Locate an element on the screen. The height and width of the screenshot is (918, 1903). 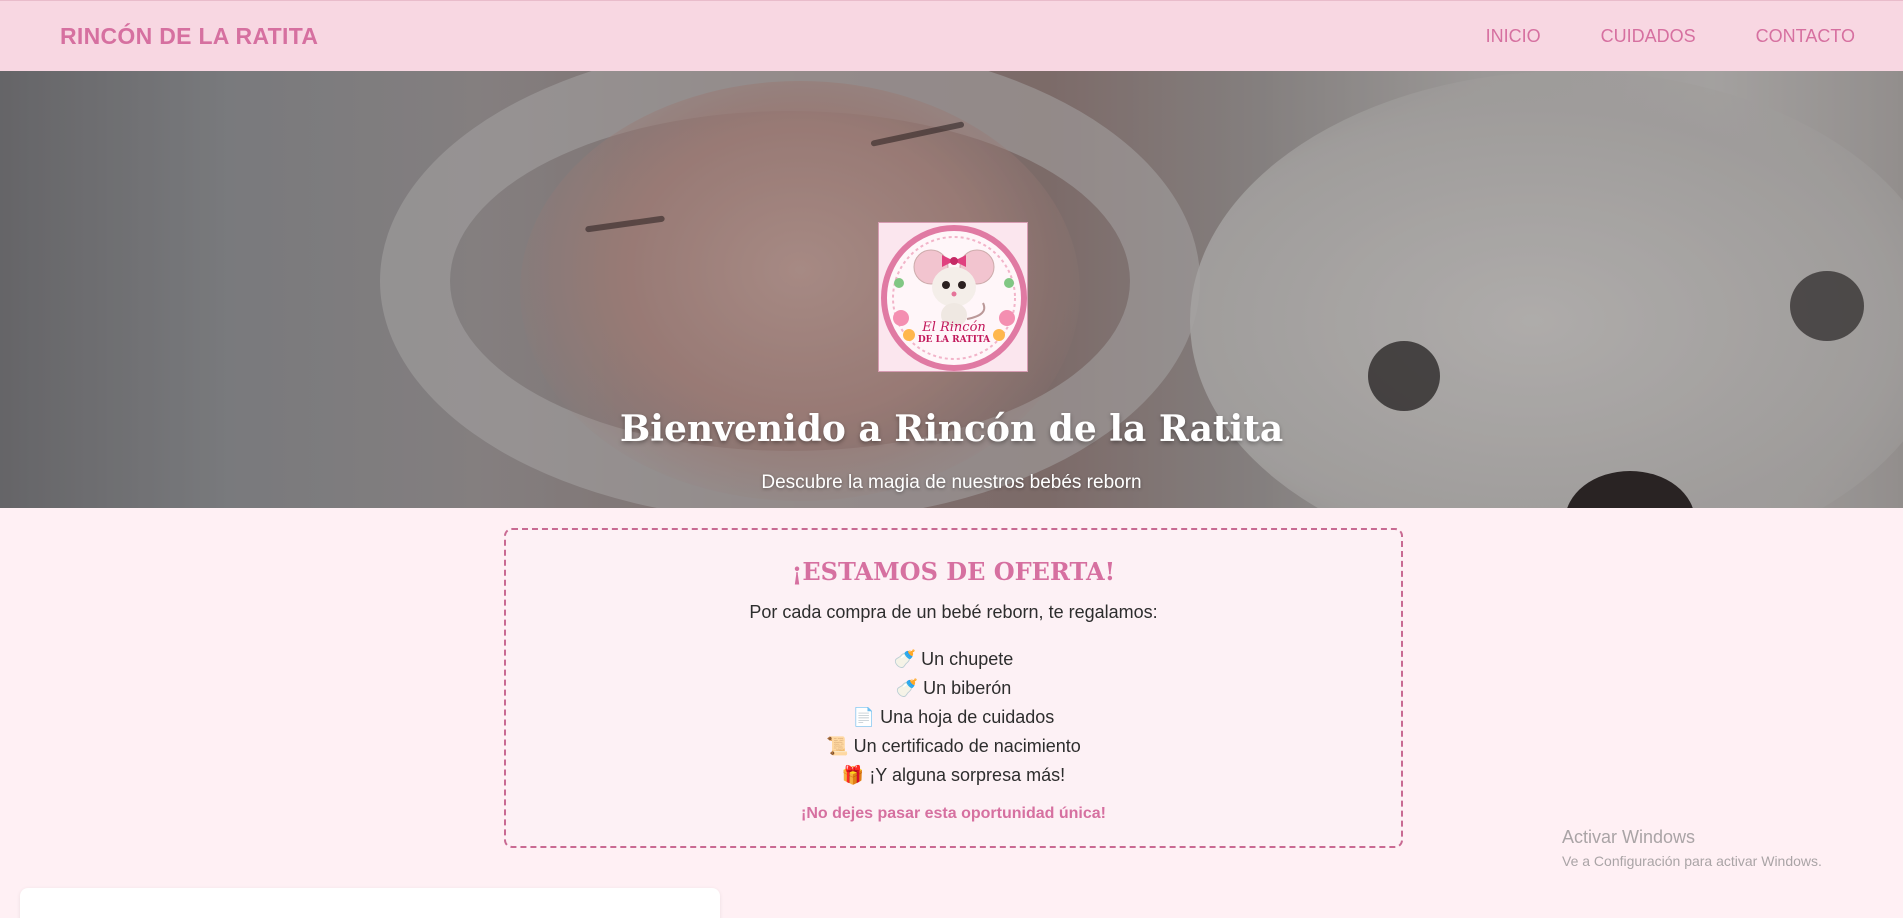
gift-icon: 🎁 is located at coordinates (853, 775).